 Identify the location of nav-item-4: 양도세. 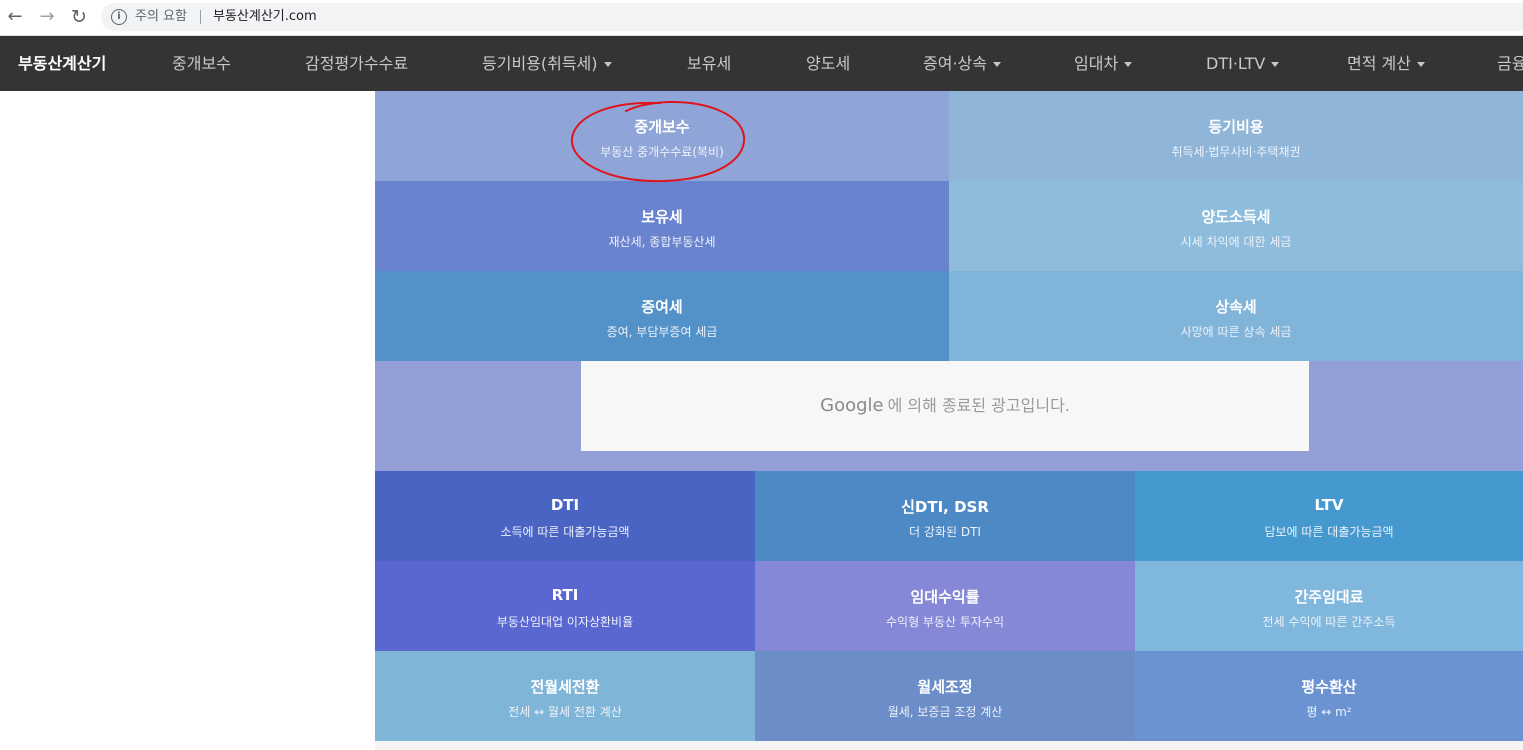
(828, 63).